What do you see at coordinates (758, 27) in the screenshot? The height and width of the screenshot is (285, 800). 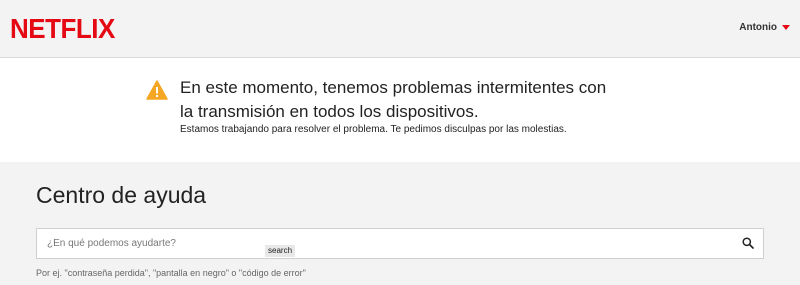 I see `profile-name: Antonio` at bounding box center [758, 27].